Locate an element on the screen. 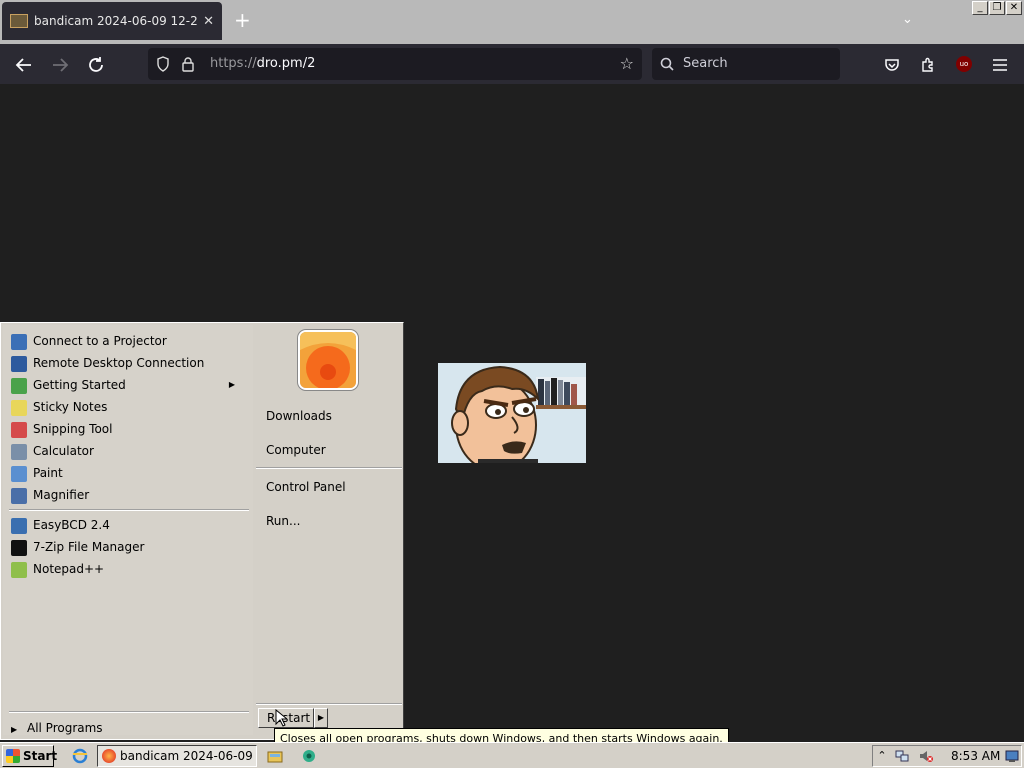 The image size is (1024, 768). firefox-icon is located at coordinates (109, 756).